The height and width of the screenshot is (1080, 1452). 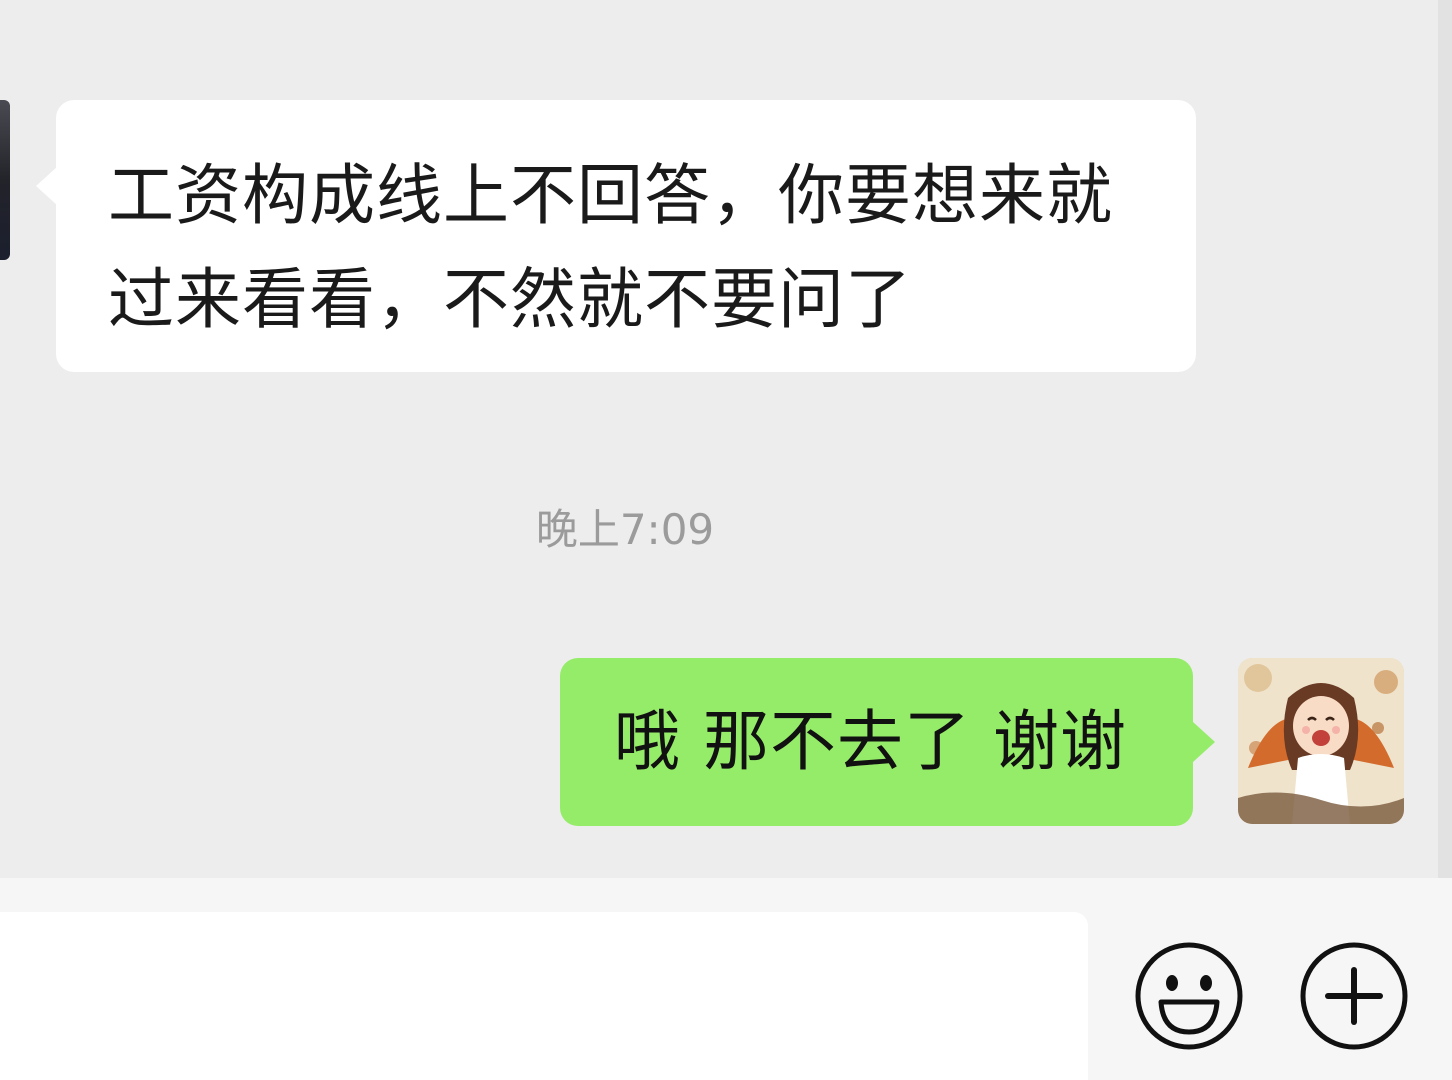 I want to click on incoming-message-line-2: 过来看看，不然就不要问了, so click(x=510, y=299).